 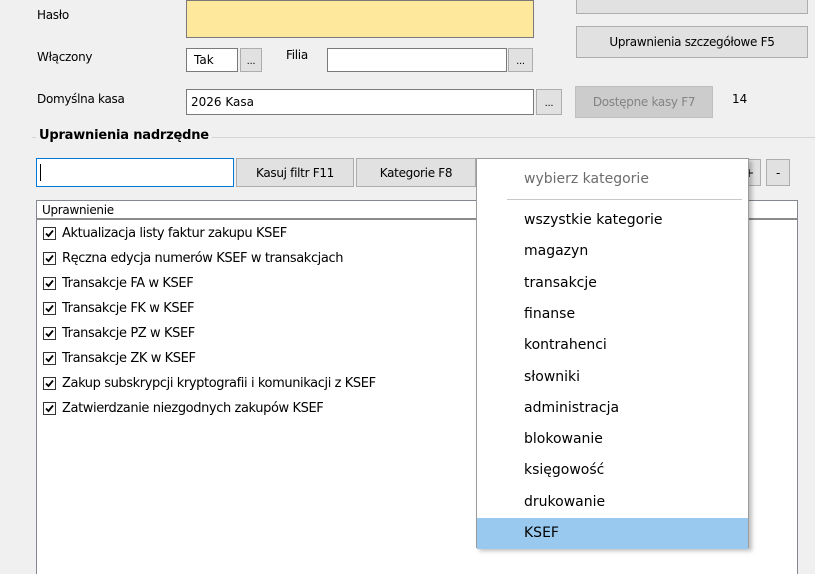 I want to click on table-row: Transakcje PZ w KSEF, so click(x=119, y=333).